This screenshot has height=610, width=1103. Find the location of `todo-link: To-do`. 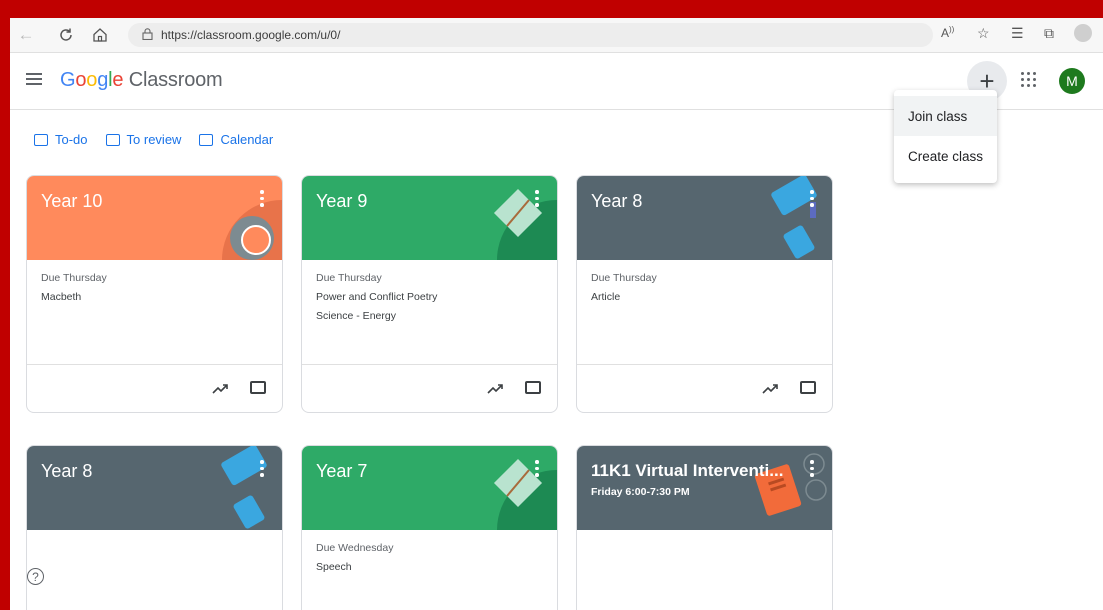

todo-link: To-do is located at coordinates (61, 139).